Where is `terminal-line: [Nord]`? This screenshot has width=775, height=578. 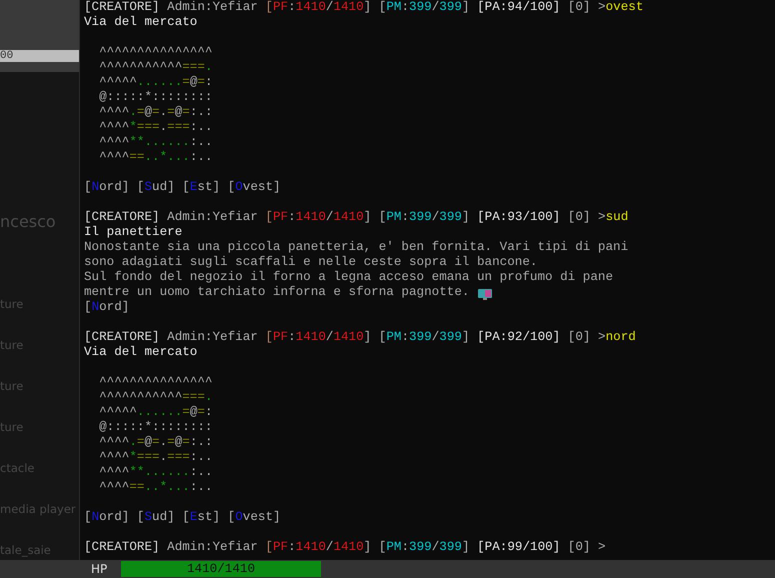
terminal-line: [Nord] is located at coordinates (107, 307).